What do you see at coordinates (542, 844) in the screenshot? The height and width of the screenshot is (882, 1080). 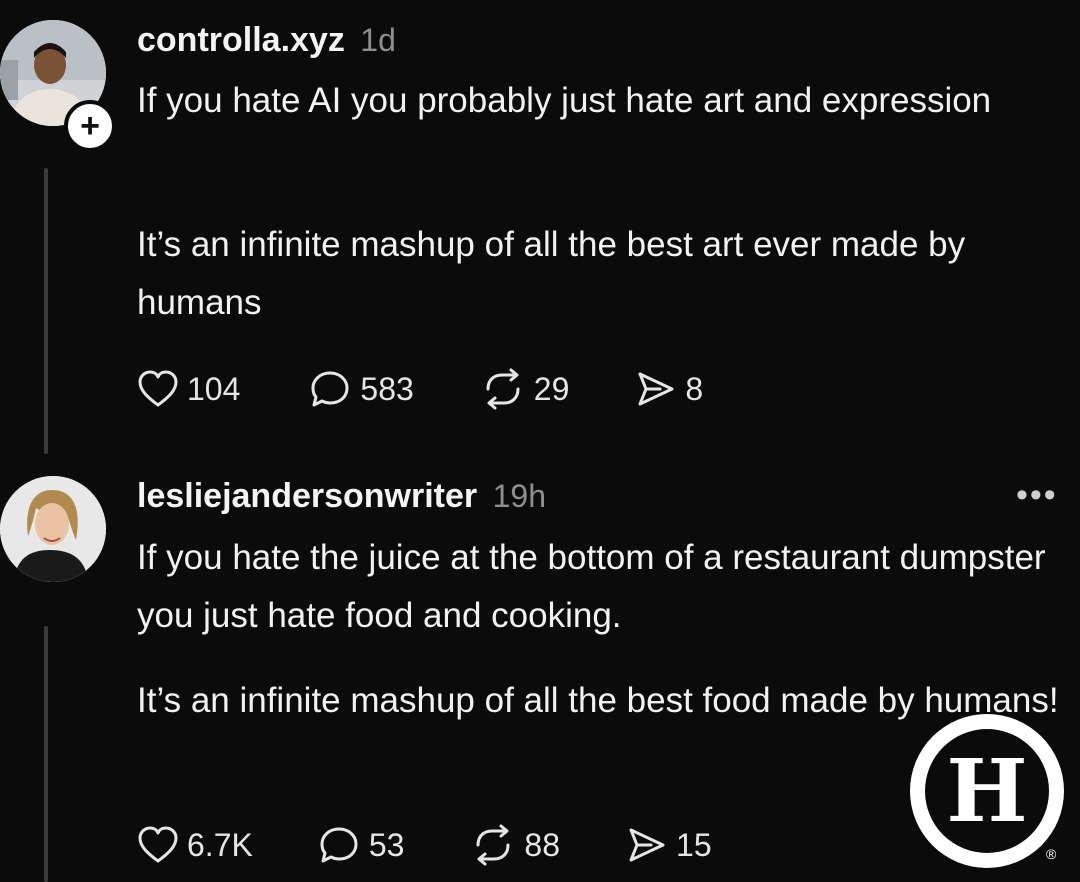 I see `repost-count: 88` at bounding box center [542, 844].